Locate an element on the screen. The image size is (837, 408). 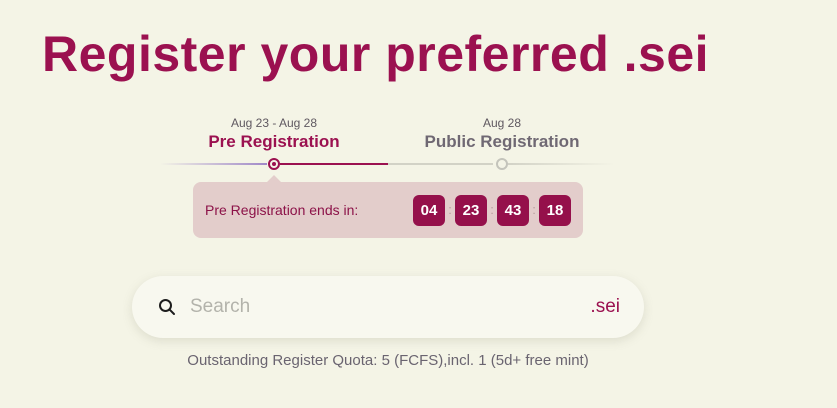
stage-date: Aug 23 - Aug 28 is located at coordinates (274, 123).